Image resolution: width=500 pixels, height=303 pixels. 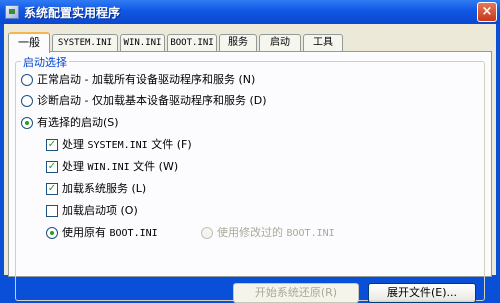 I want to click on option-suffix: 文件 (F), so click(x=169, y=144).